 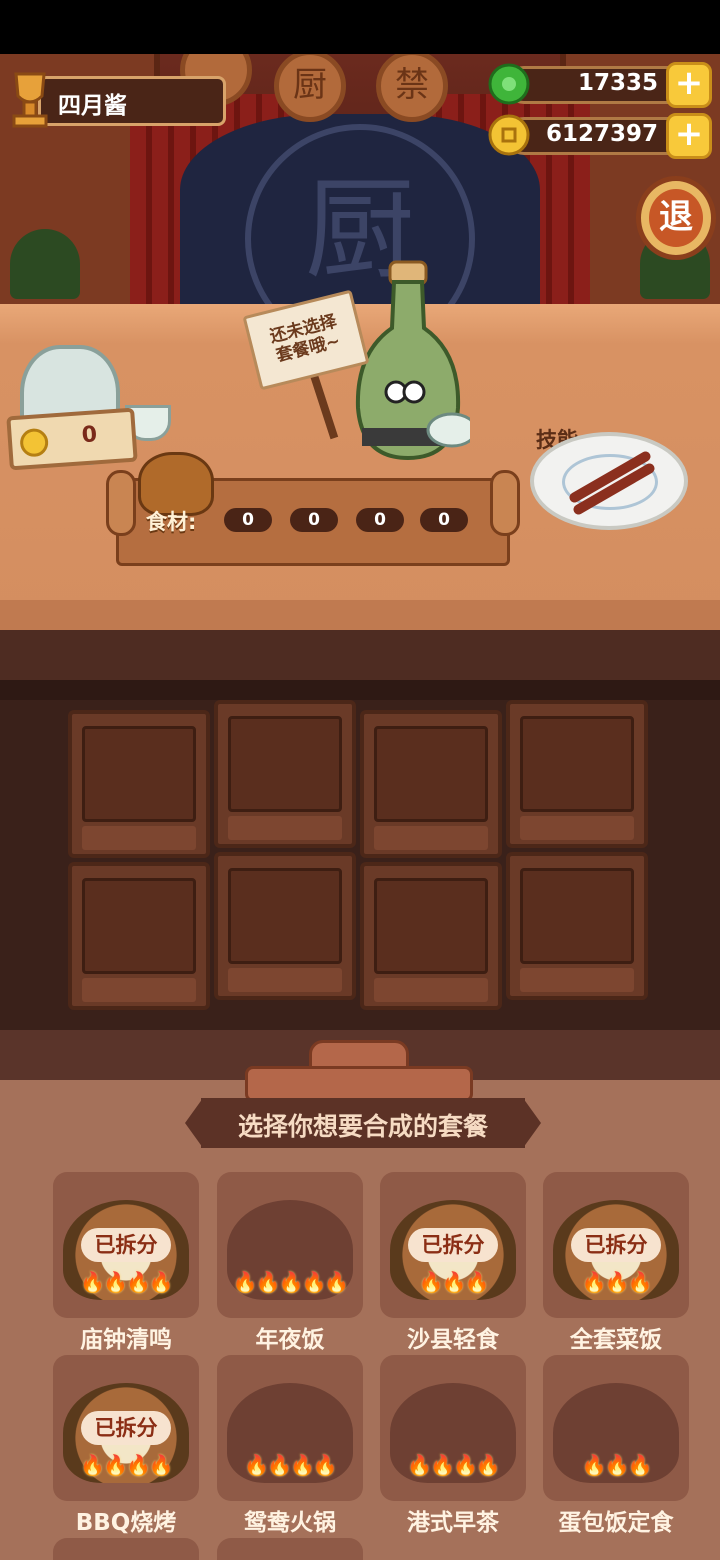 I want to click on recipe-card: 已拆分 🔥🔥🔥🔥 庙钟清鸣, so click(x=126, y=1262).